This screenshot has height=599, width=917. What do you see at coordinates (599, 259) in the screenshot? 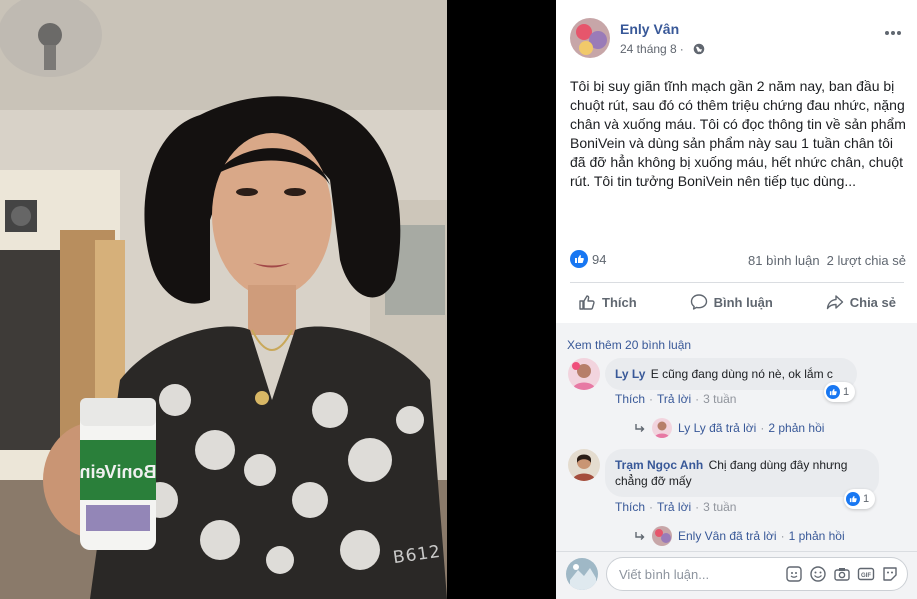
I see `reaction-count-value: 94` at bounding box center [599, 259].